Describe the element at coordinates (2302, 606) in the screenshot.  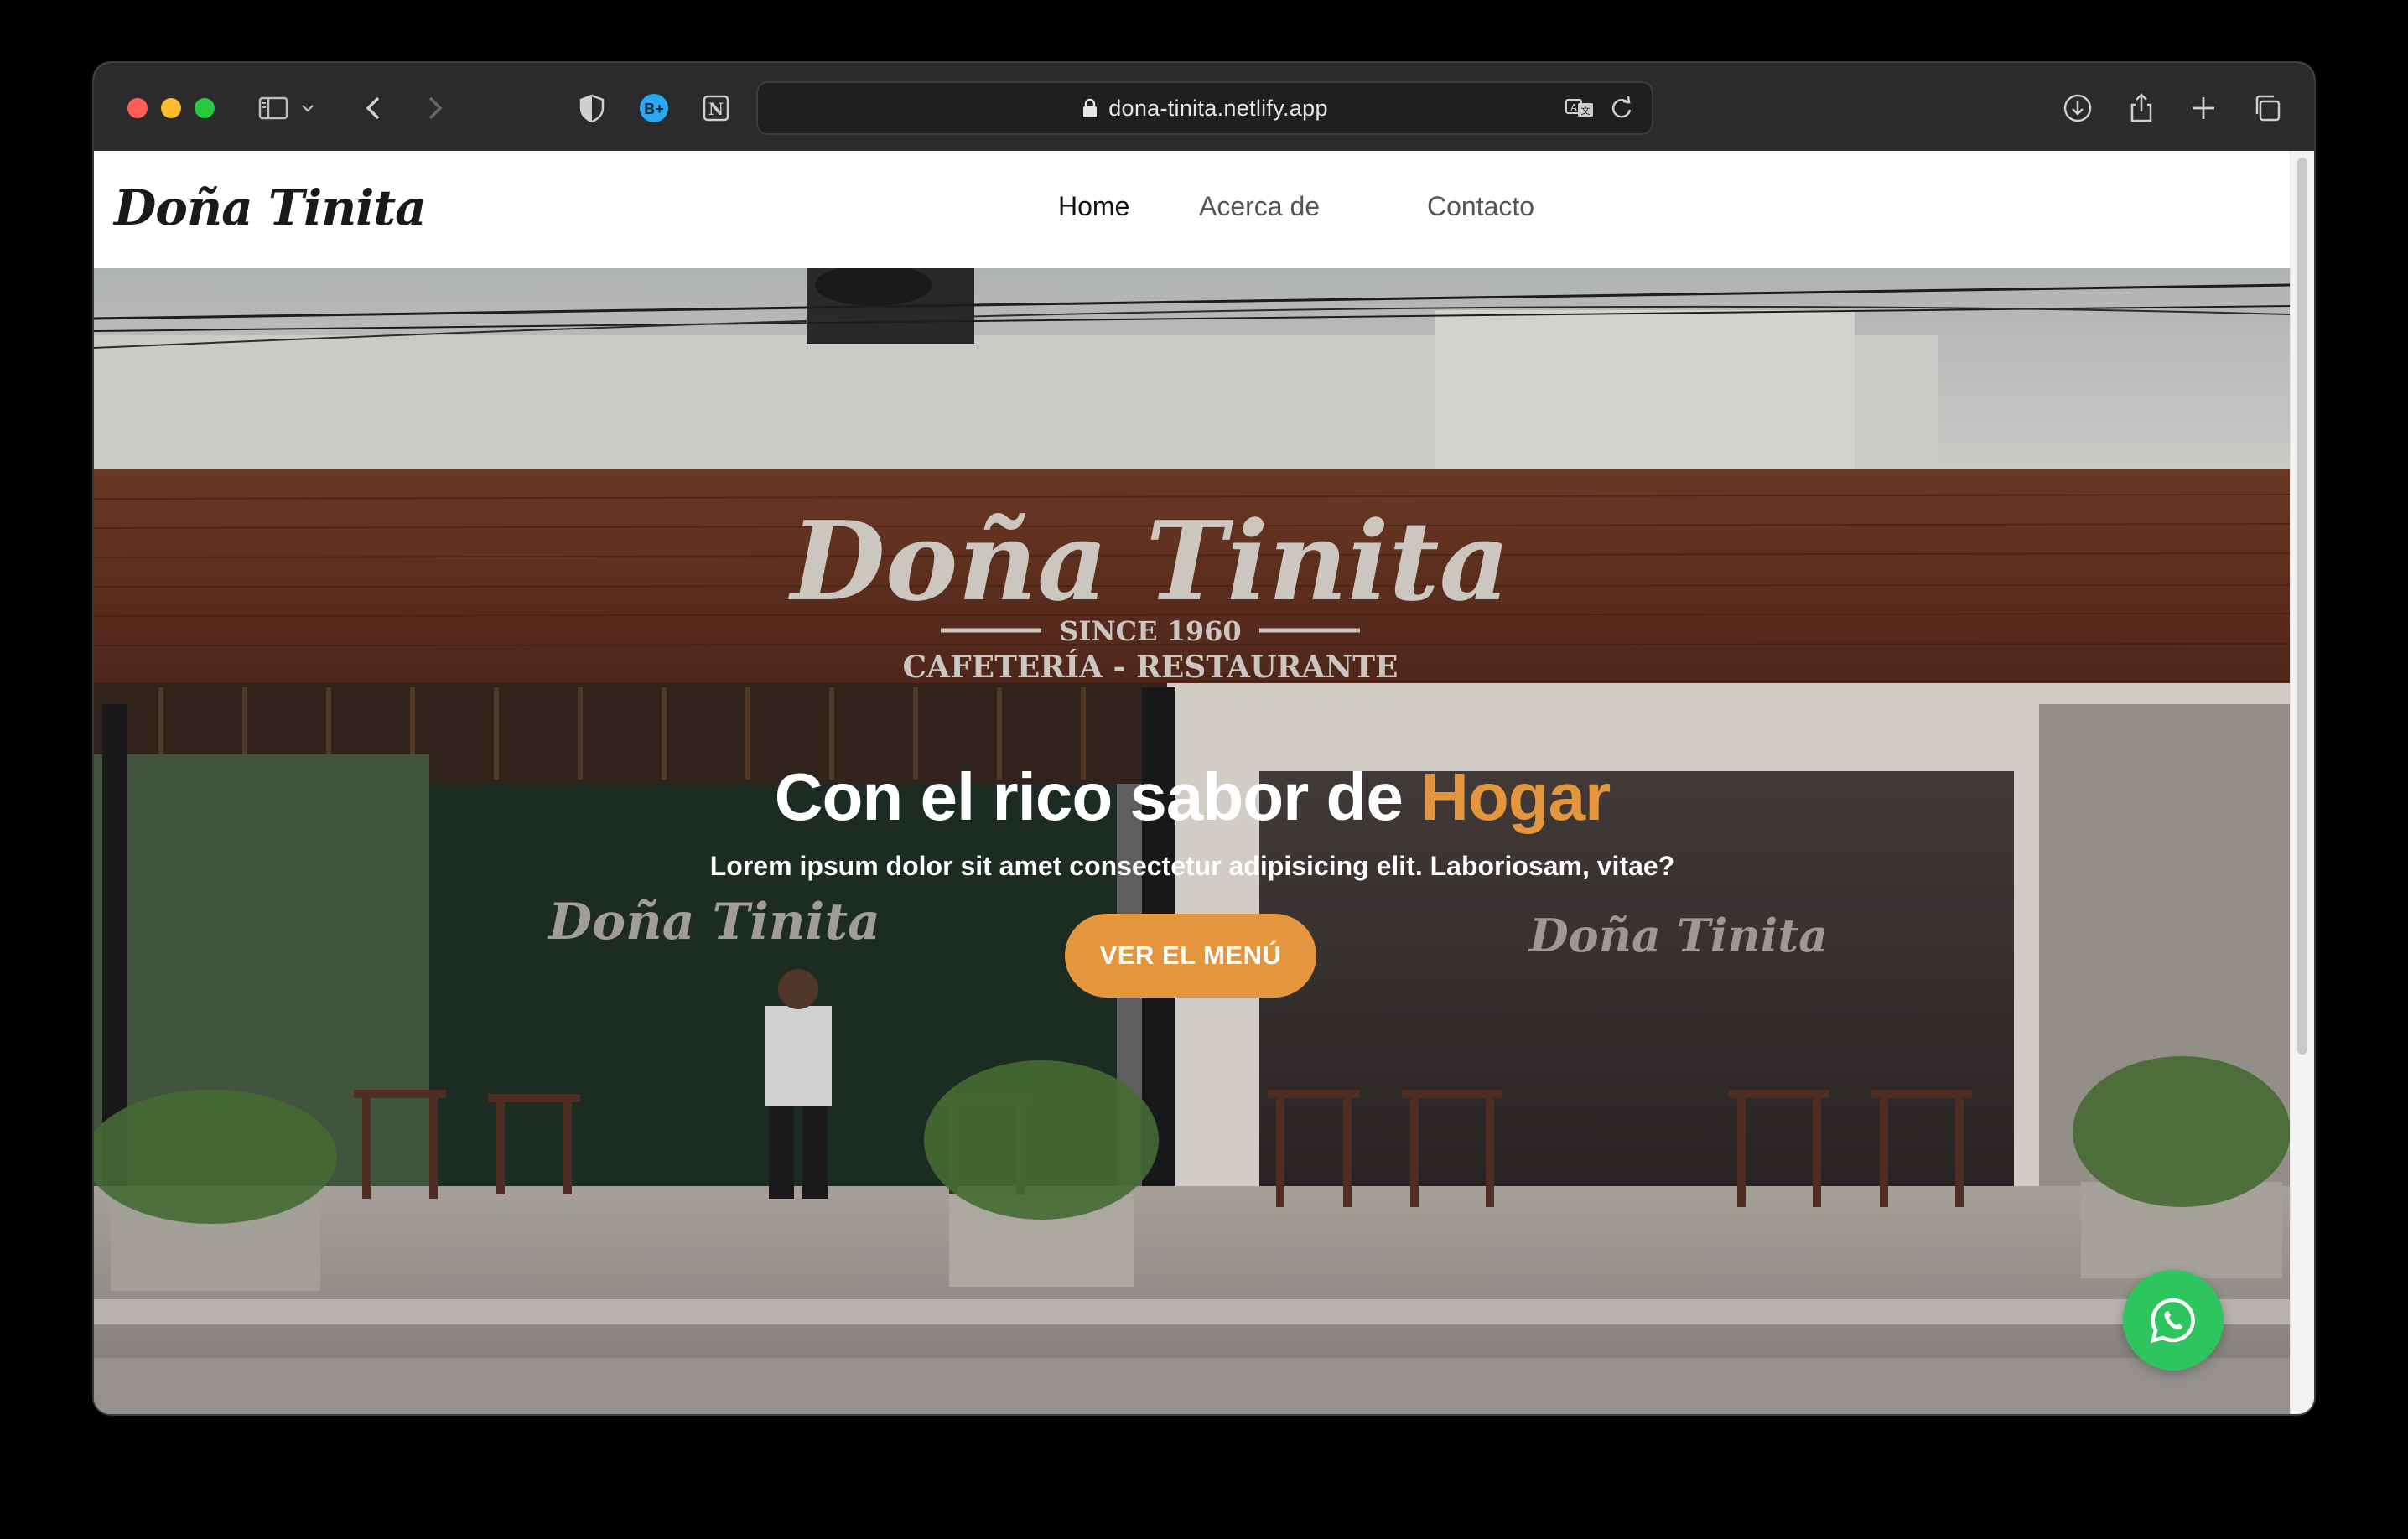
I see `scrollbar-thumb` at that location.